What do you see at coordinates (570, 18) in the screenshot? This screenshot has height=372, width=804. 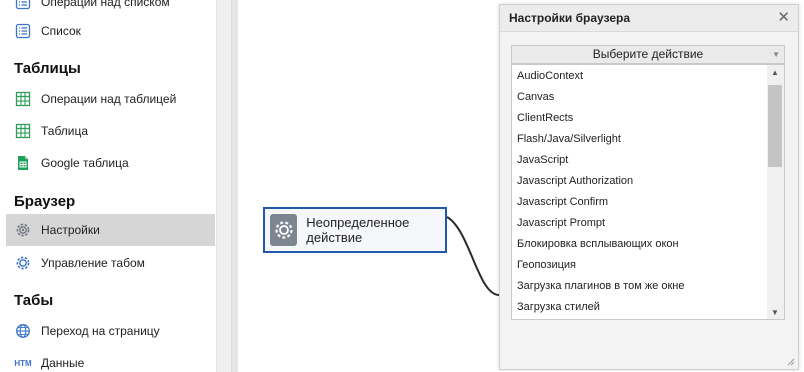 I see `dialog-title: Настройки браузера` at bounding box center [570, 18].